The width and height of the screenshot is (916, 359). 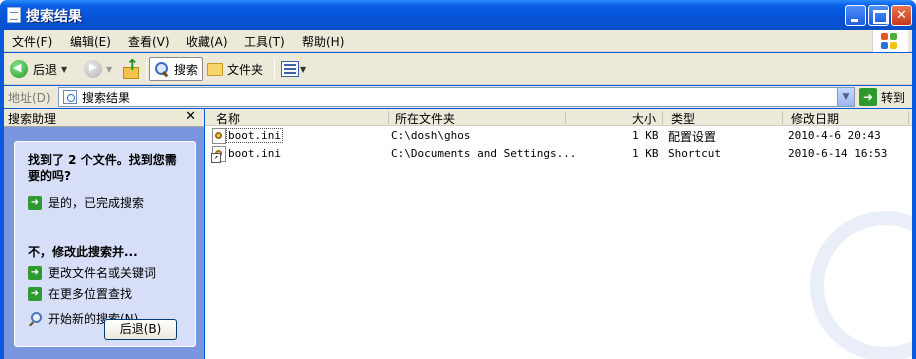 What do you see at coordinates (245, 69) in the screenshot?
I see `folders-label: 文件夹` at bounding box center [245, 69].